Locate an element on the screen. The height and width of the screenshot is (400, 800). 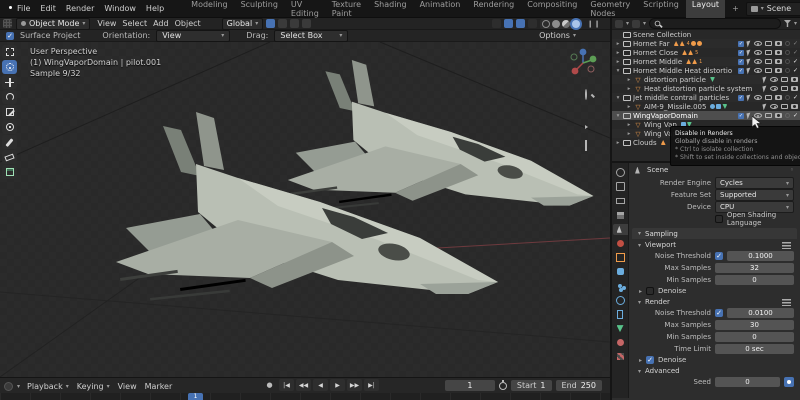
outliner-filter-icon is located at coordinates (619, 23).